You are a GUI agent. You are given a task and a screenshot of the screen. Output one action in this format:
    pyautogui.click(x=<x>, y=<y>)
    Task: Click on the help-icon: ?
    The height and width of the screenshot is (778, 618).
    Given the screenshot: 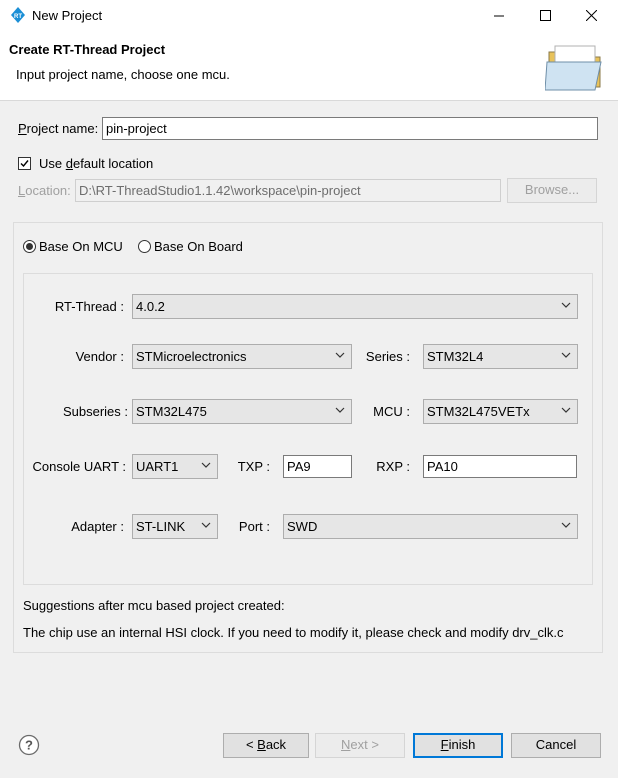 What is the action you would take?
    pyautogui.click(x=29, y=745)
    